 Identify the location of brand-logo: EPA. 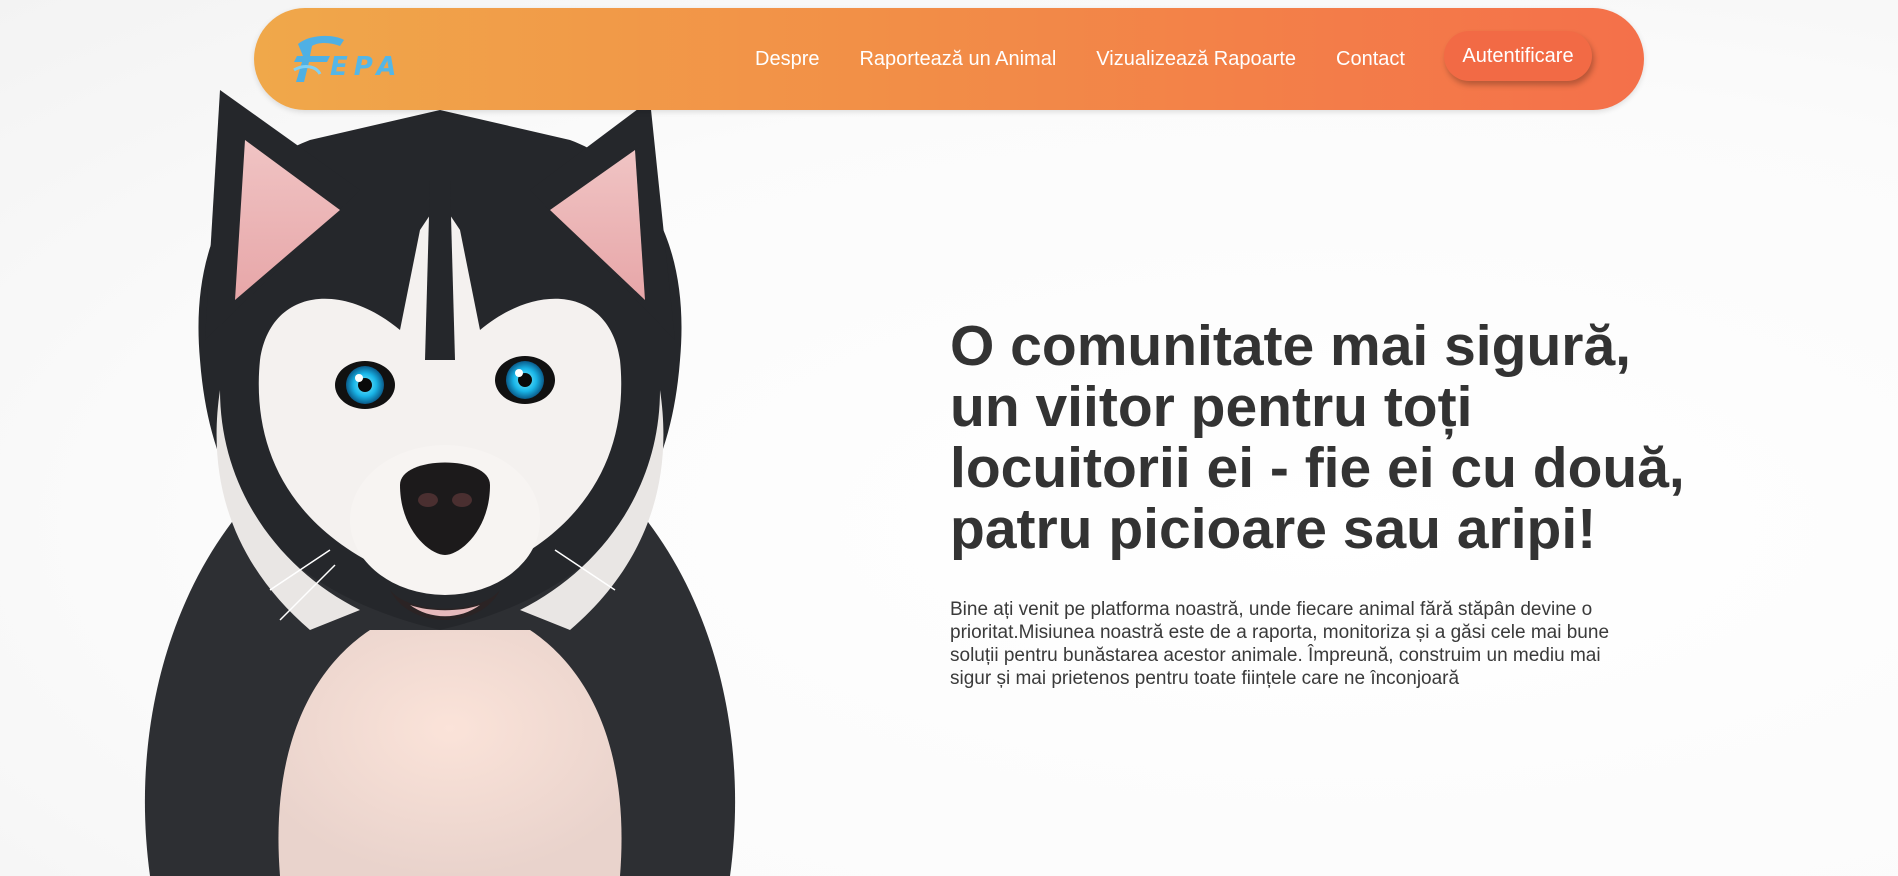
(345, 59).